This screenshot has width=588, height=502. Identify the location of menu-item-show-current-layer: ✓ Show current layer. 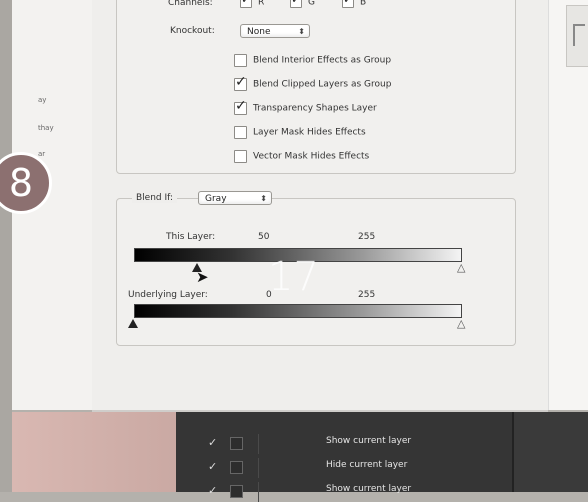
(344, 444).